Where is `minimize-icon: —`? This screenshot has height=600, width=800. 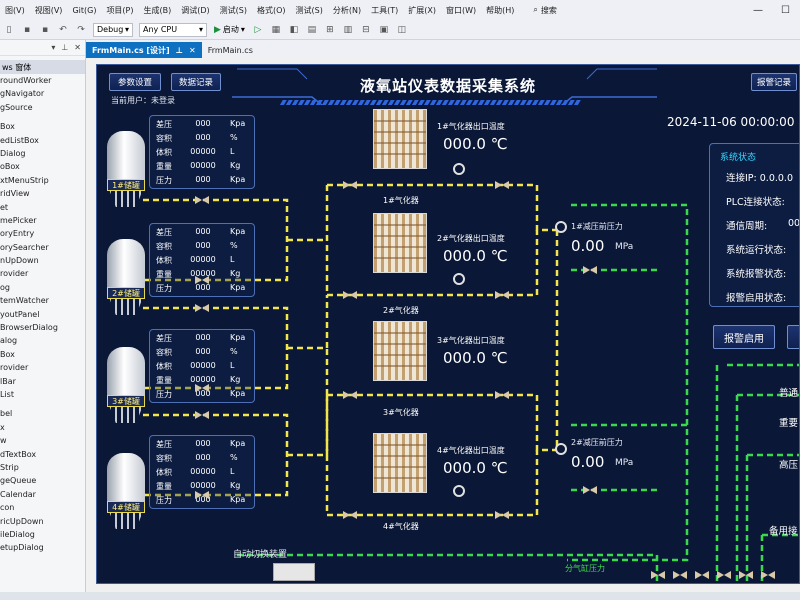
minimize-icon: — is located at coordinates (758, 10).